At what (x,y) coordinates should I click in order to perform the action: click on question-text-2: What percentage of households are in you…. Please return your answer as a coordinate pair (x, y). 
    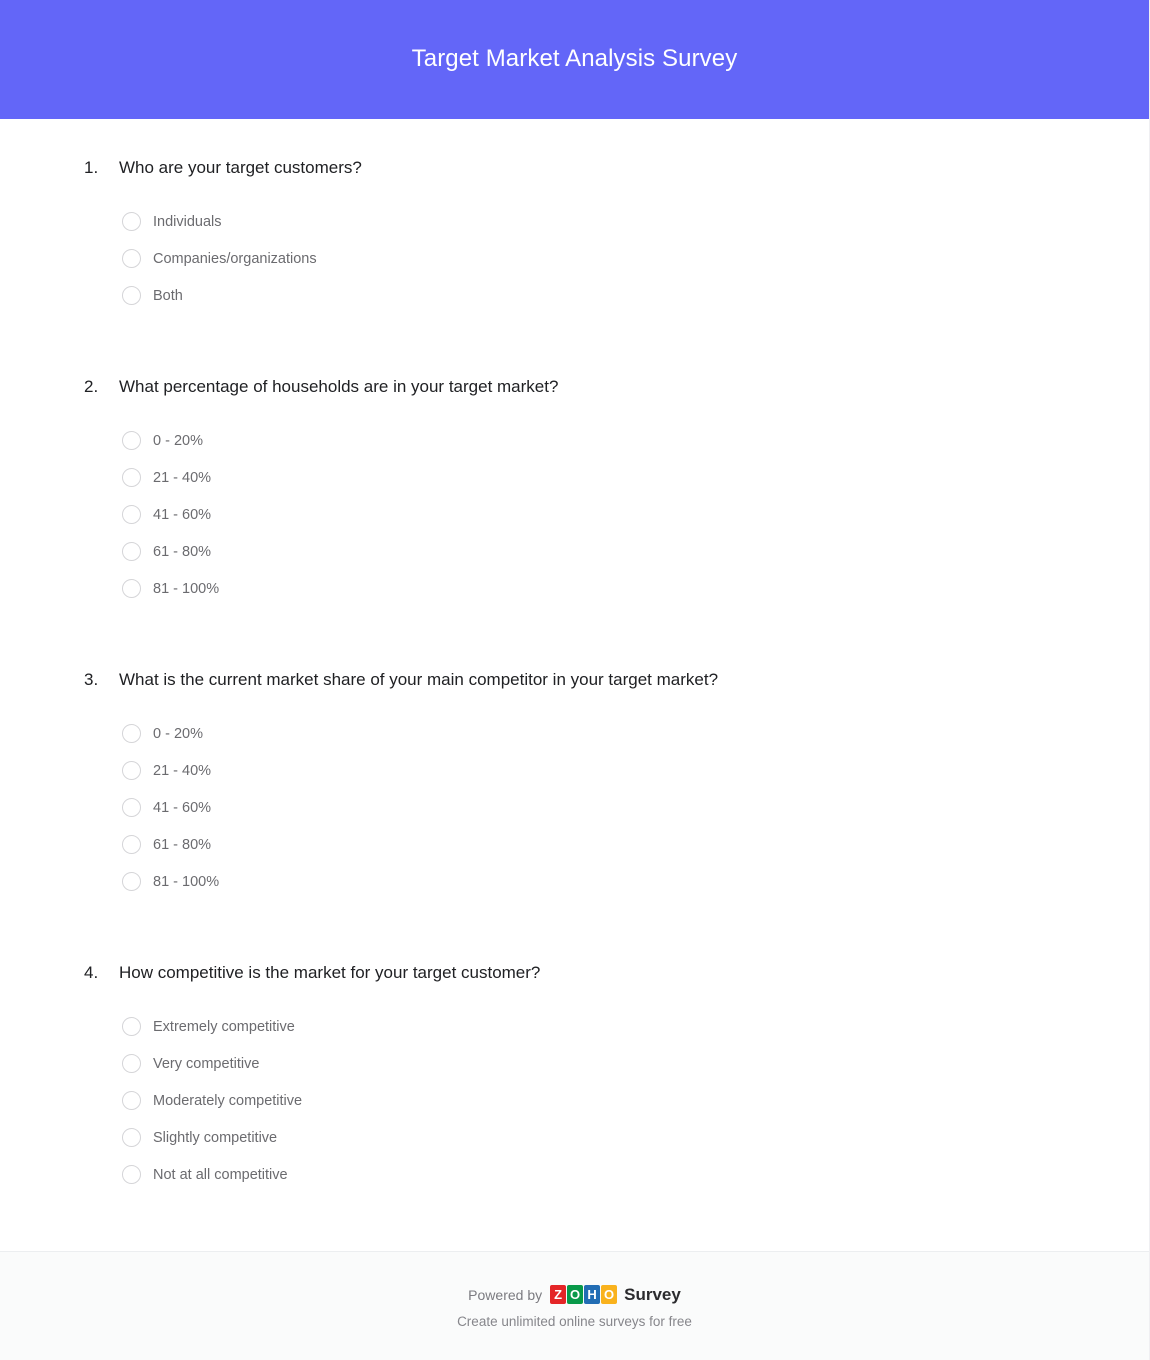
    Looking at the image, I should click on (339, 386).